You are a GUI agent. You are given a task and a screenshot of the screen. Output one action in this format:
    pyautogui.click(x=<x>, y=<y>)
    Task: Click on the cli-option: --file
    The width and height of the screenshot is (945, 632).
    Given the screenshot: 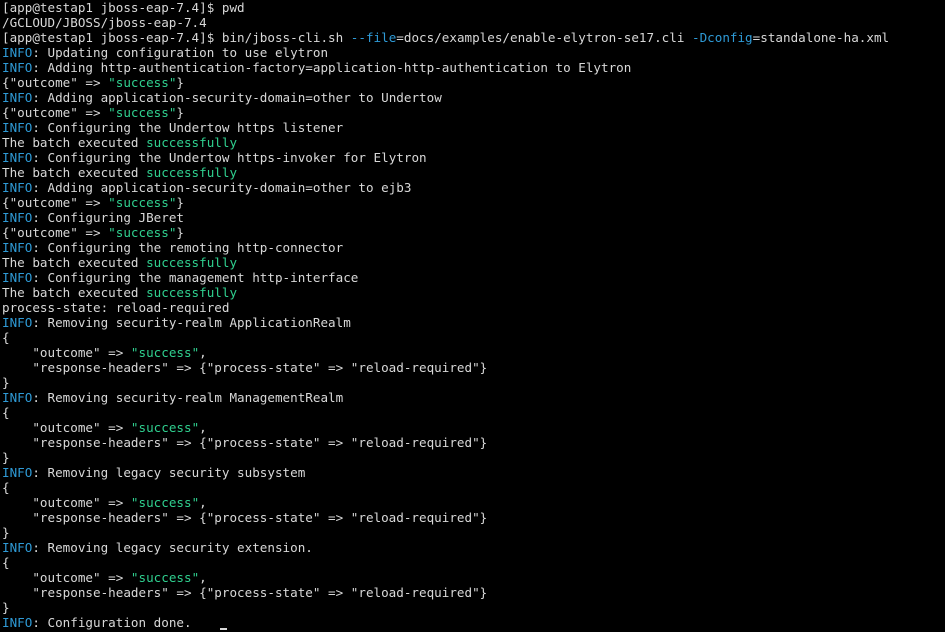 What is the action you would take?
    pyautogui.click(x=373, y=37)
    